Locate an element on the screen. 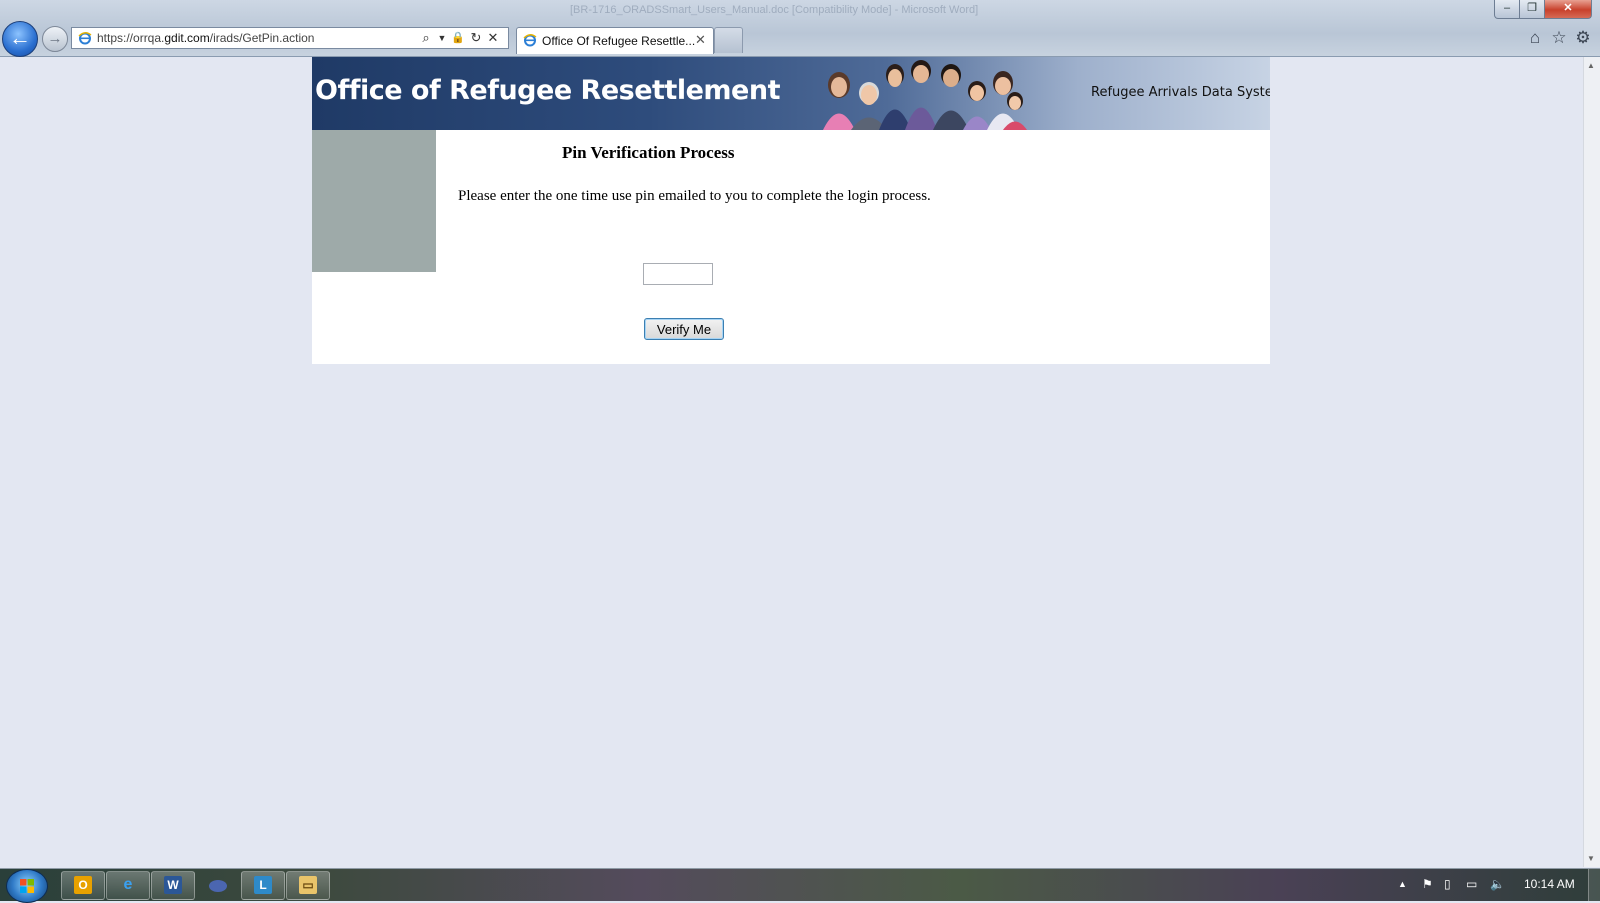 The height and width of the screenshot is (903, 1600). verify-button: Verify Me is located at coordinates (684, 329).